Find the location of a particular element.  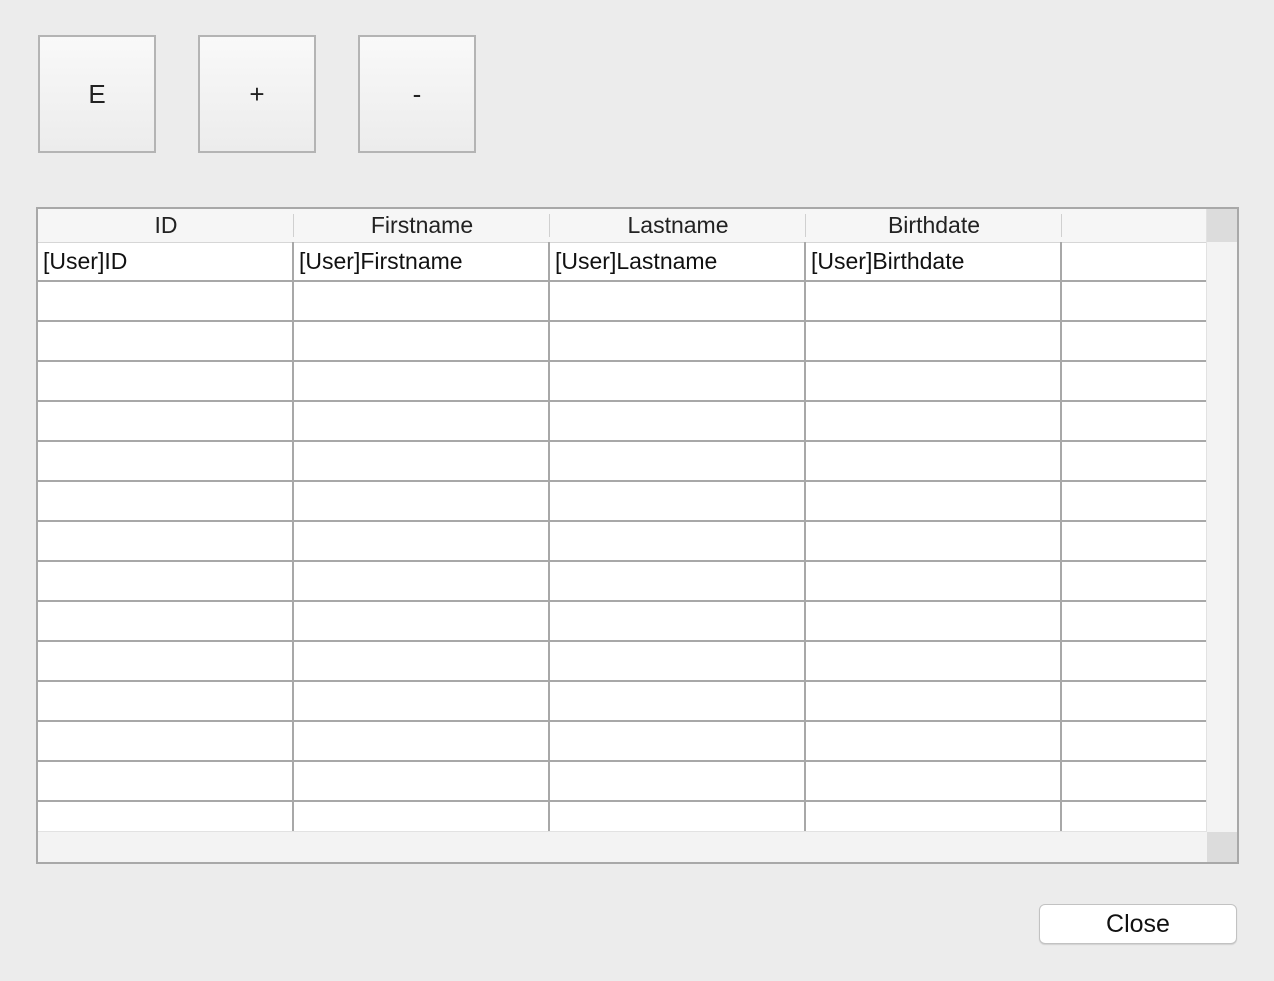

horizontal-scrollbar is located at coordinates (622, 846).